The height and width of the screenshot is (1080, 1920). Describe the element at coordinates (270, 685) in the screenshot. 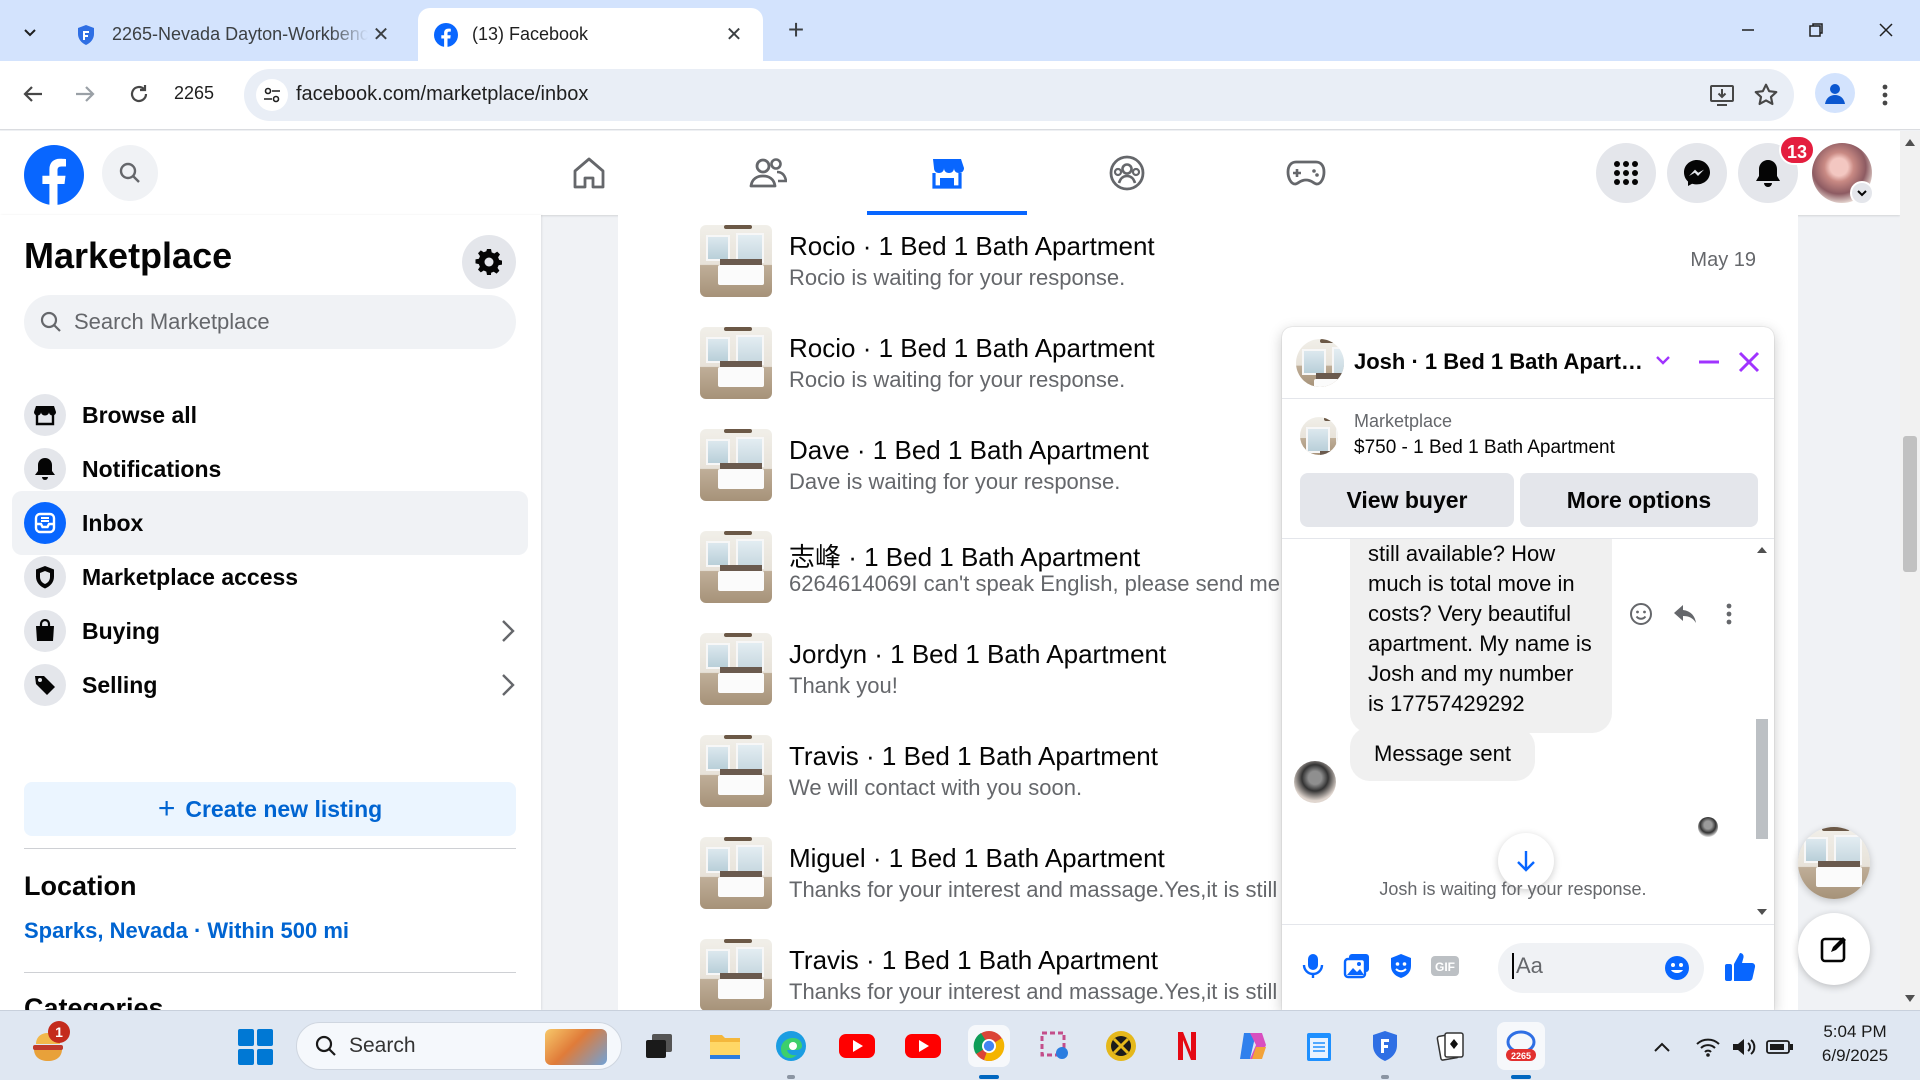

I see `sidebar-item-selling: Selling` at that location.